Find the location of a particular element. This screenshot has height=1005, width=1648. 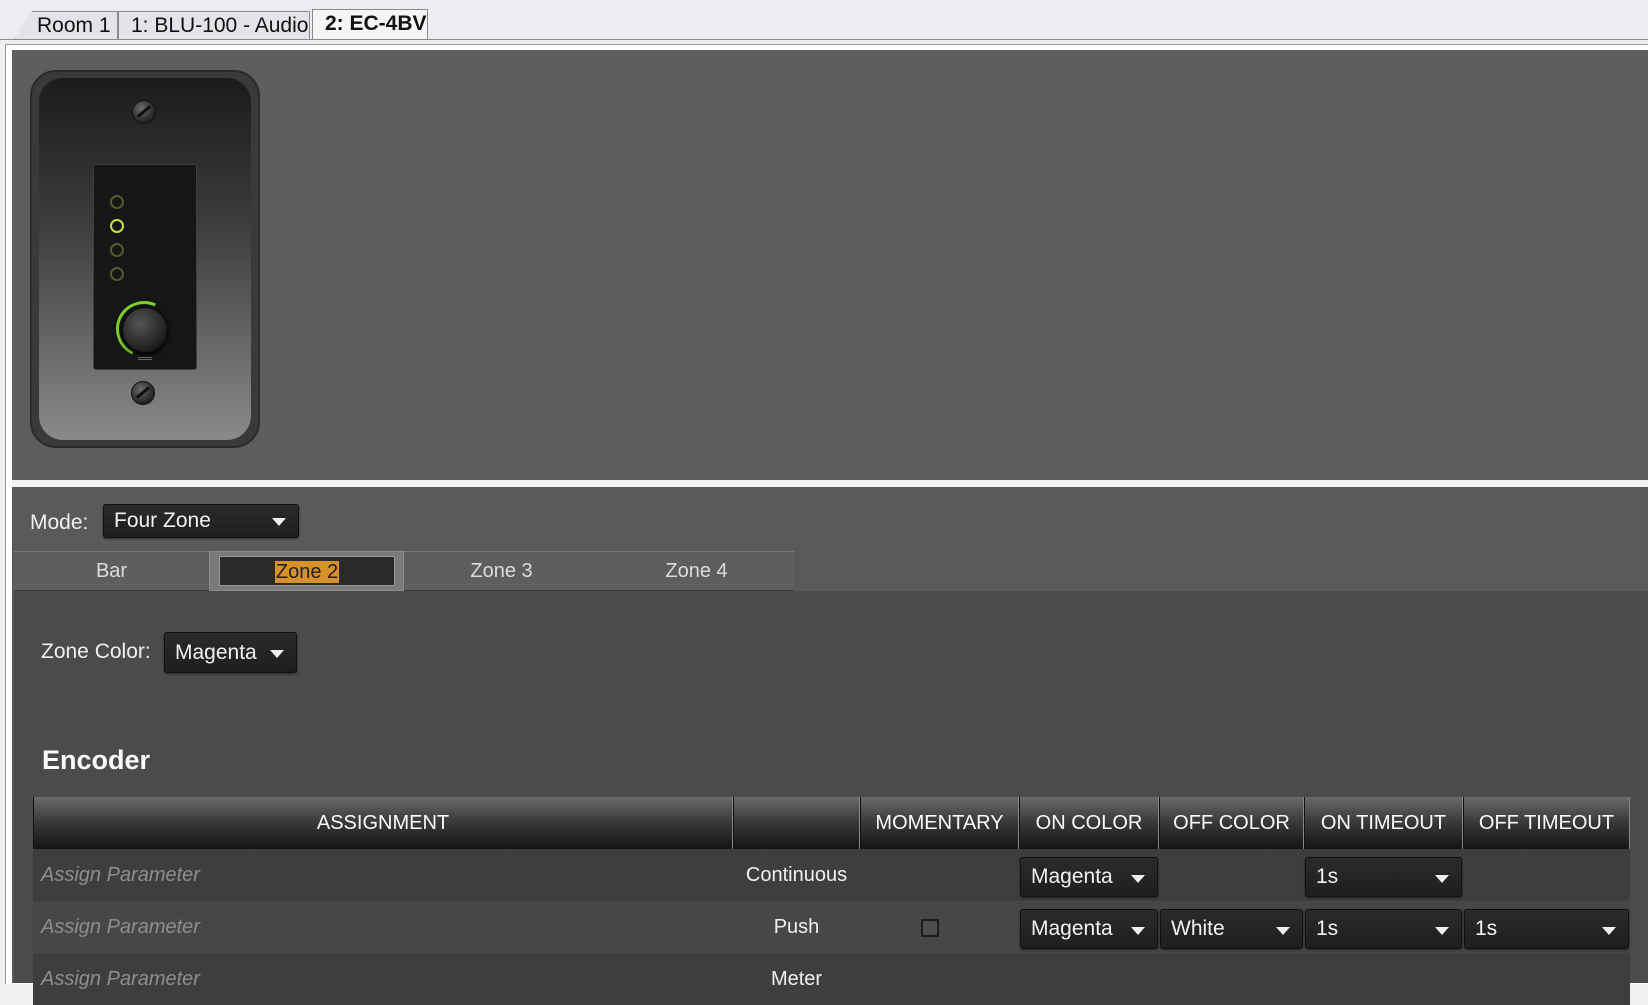

tab-zone-3: Zone 3 is located at coordinates (501, 571).